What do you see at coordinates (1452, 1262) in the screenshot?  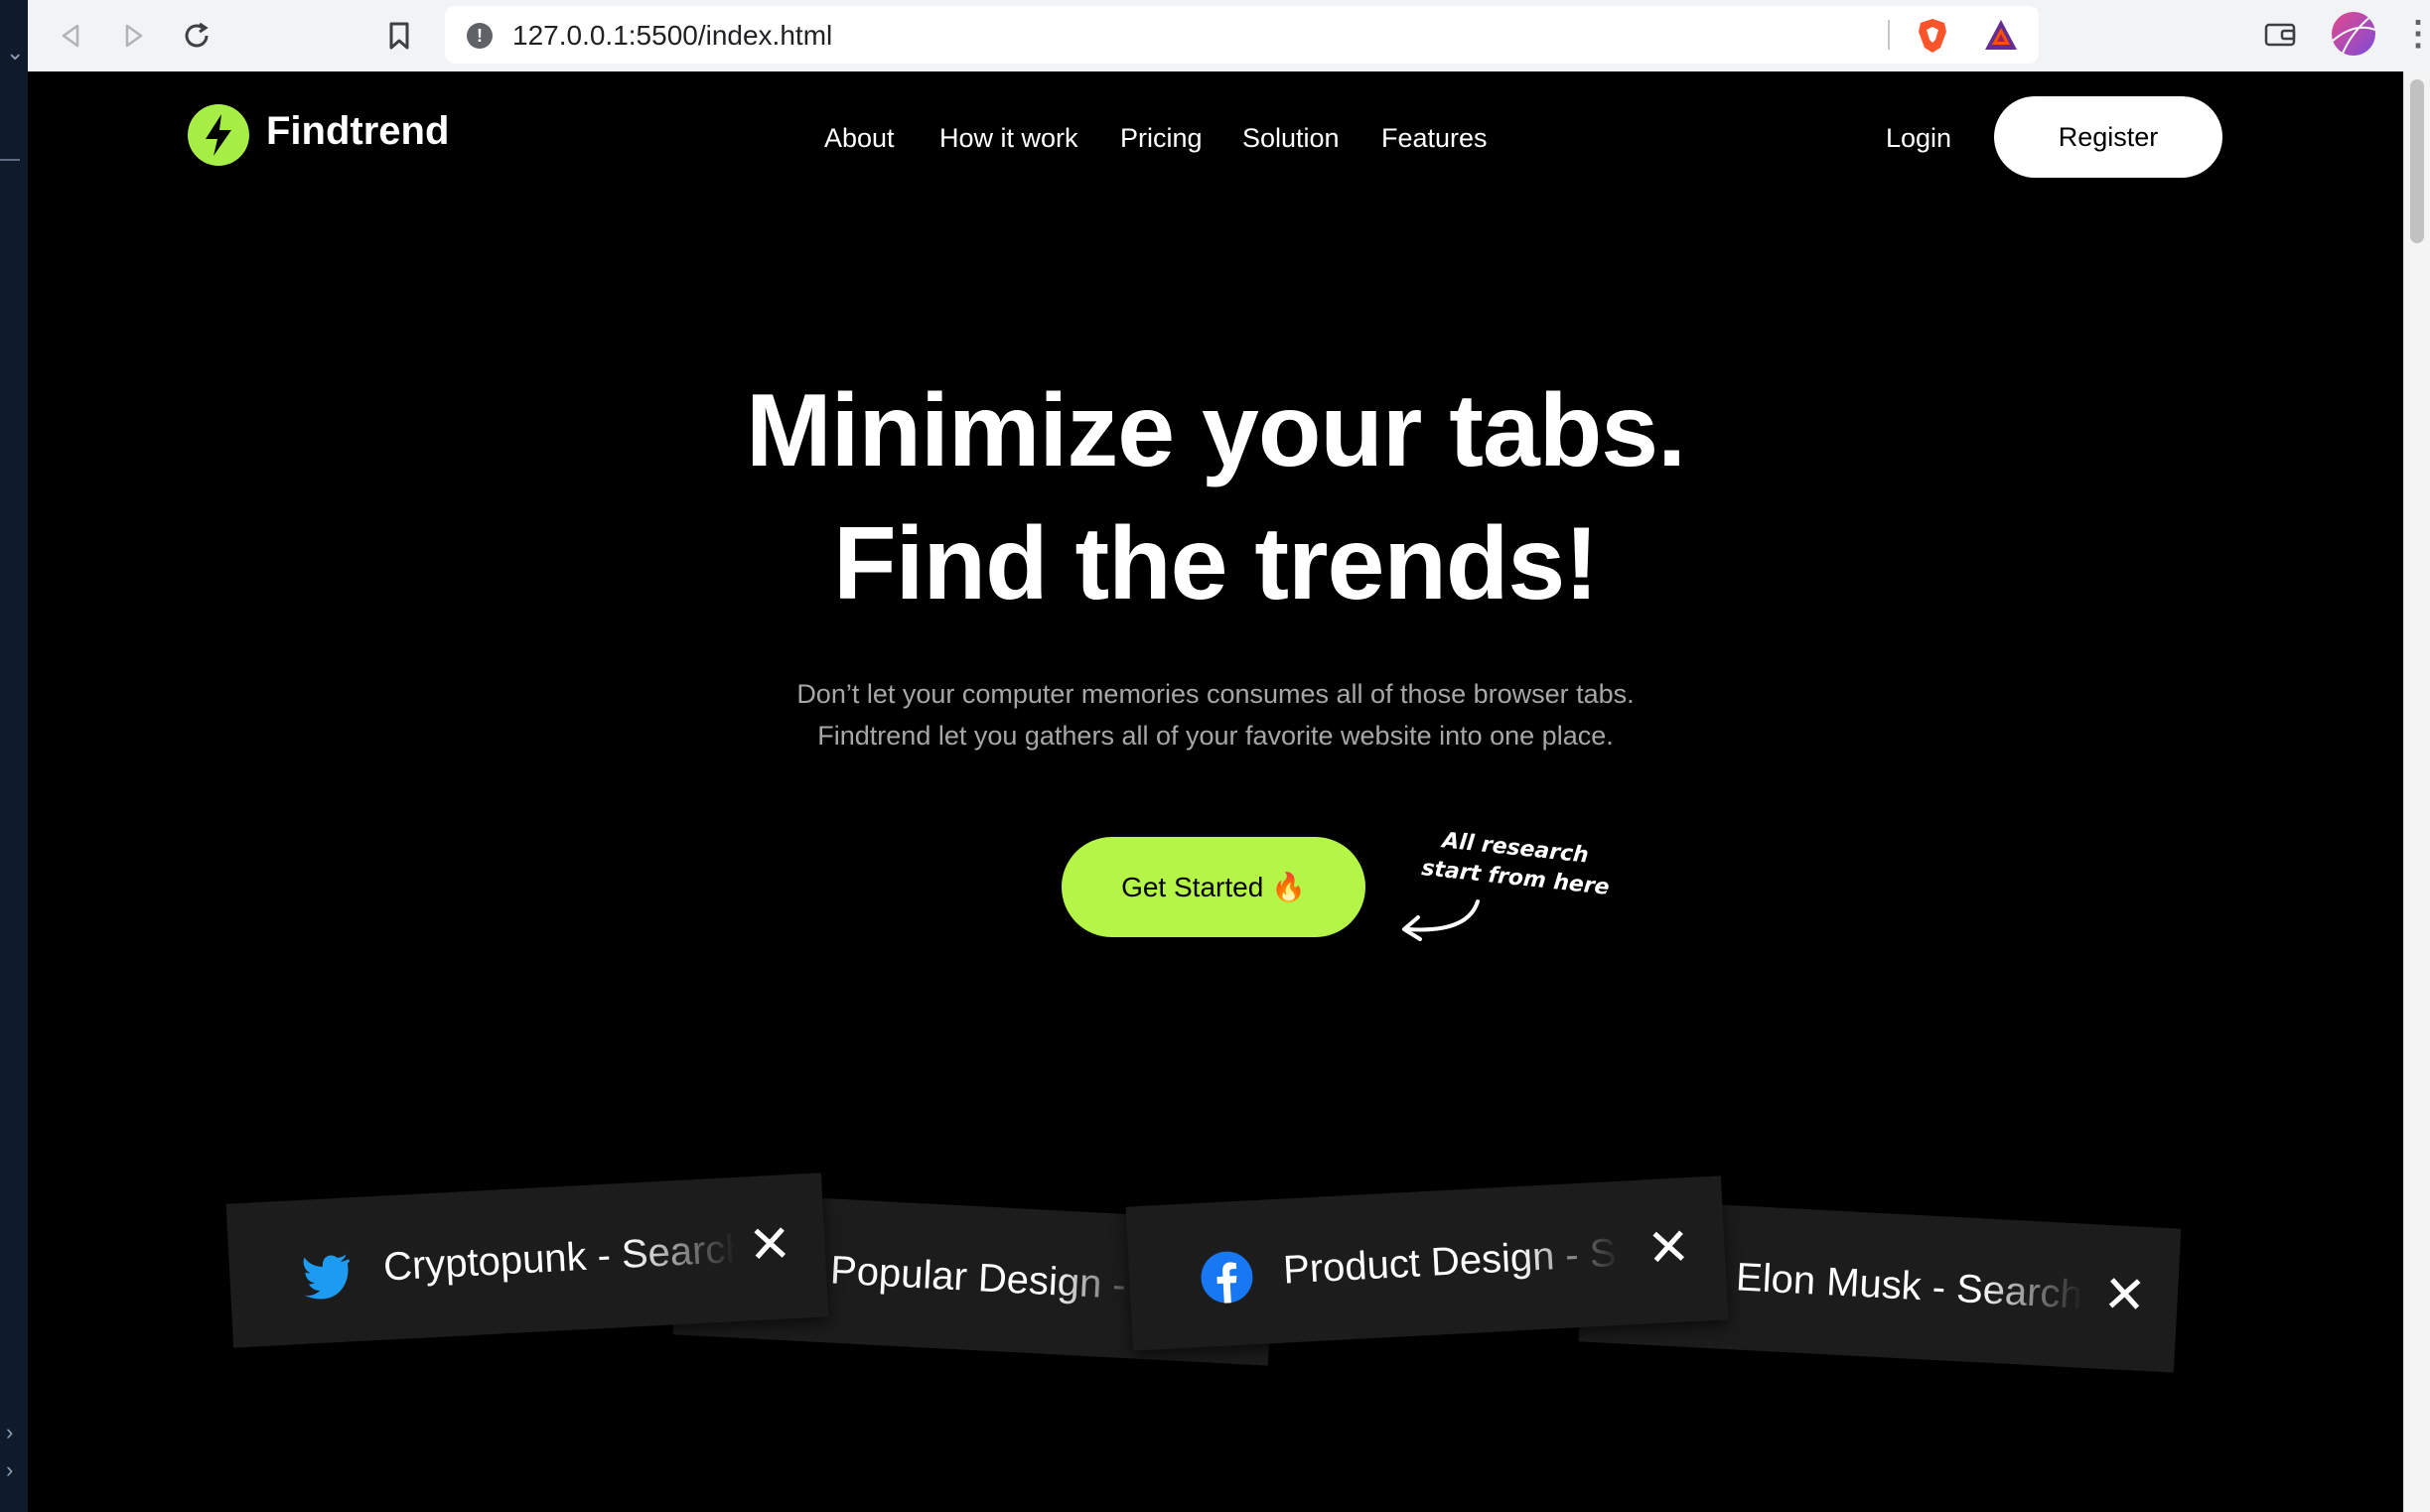 I see `tab-label: Product Design - Search` at bounding box center [1452, 1262].